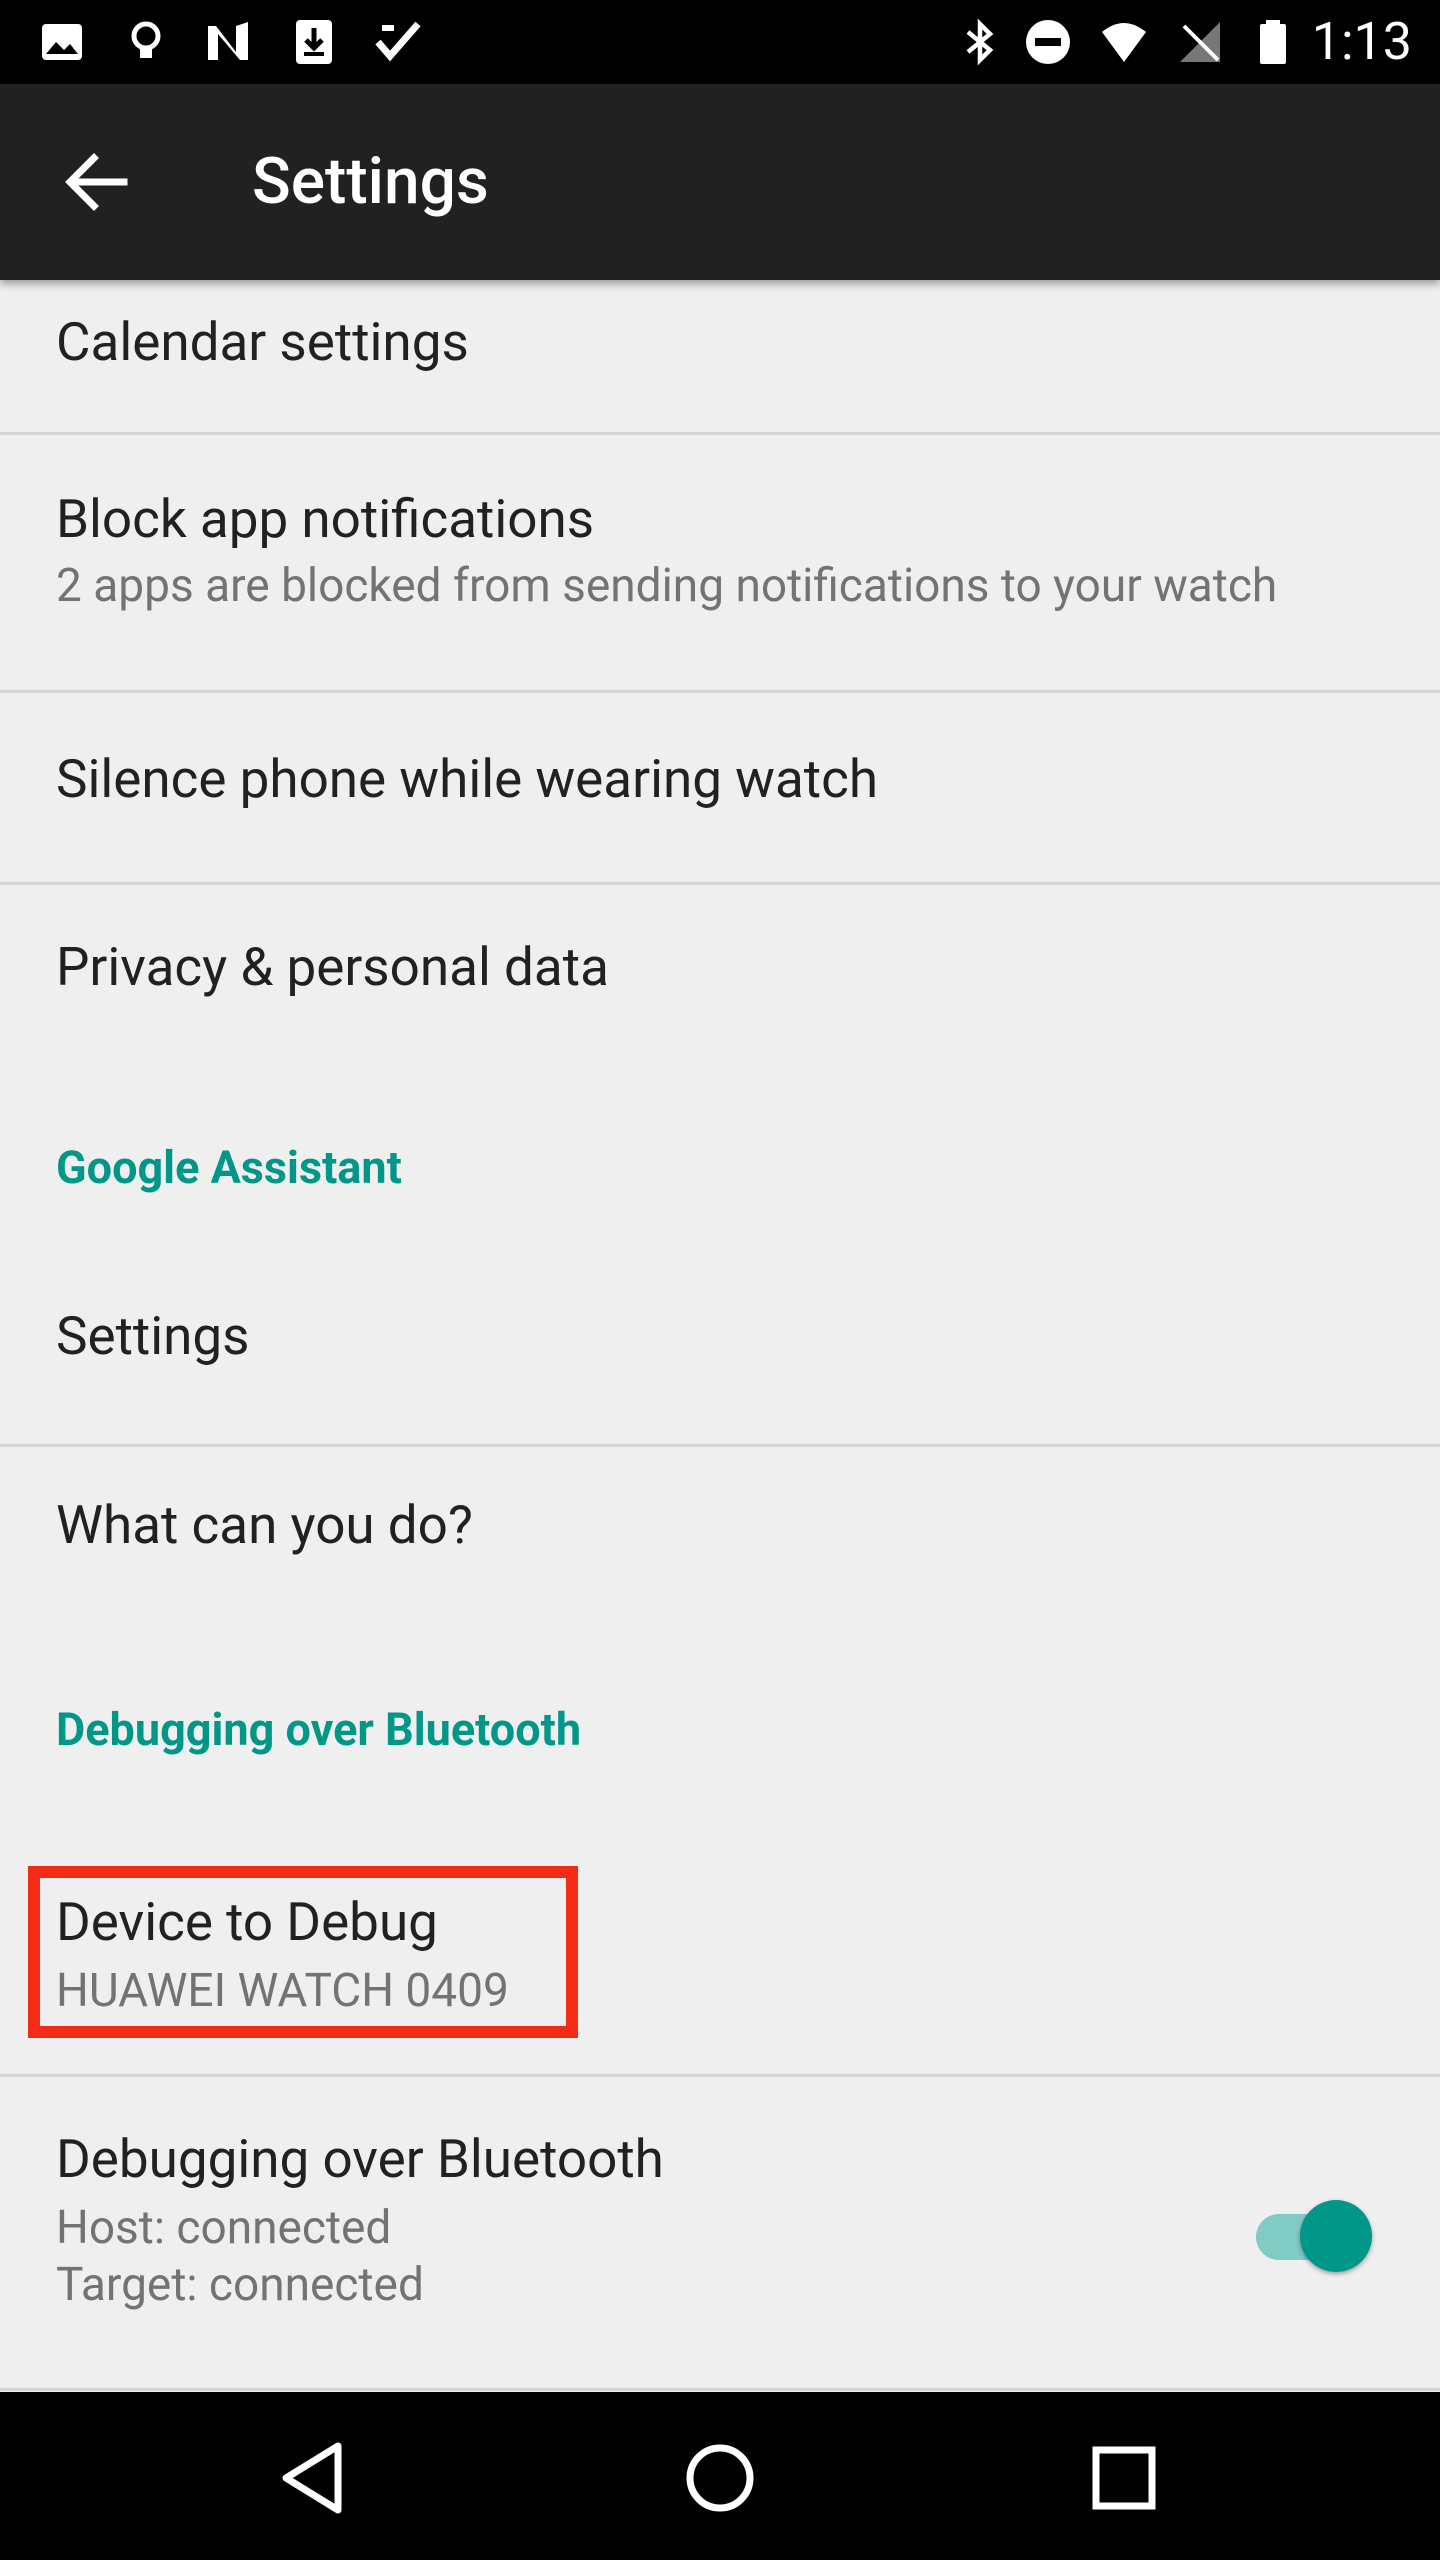 This screenshot has height=2560, width=1440. Describe the element at coordinates (264, 1525) in the screenshot. I see `item-title: What can you do?` at that location.